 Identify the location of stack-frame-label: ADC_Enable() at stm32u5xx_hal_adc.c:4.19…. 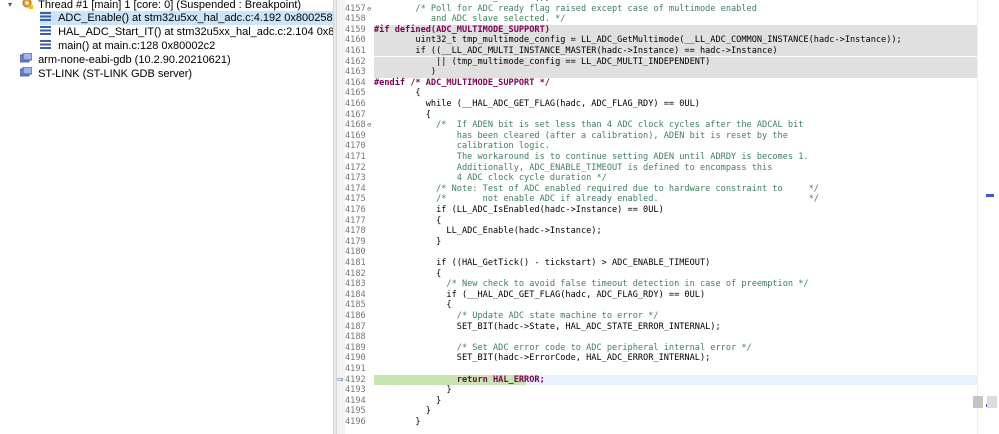
(195, 18).